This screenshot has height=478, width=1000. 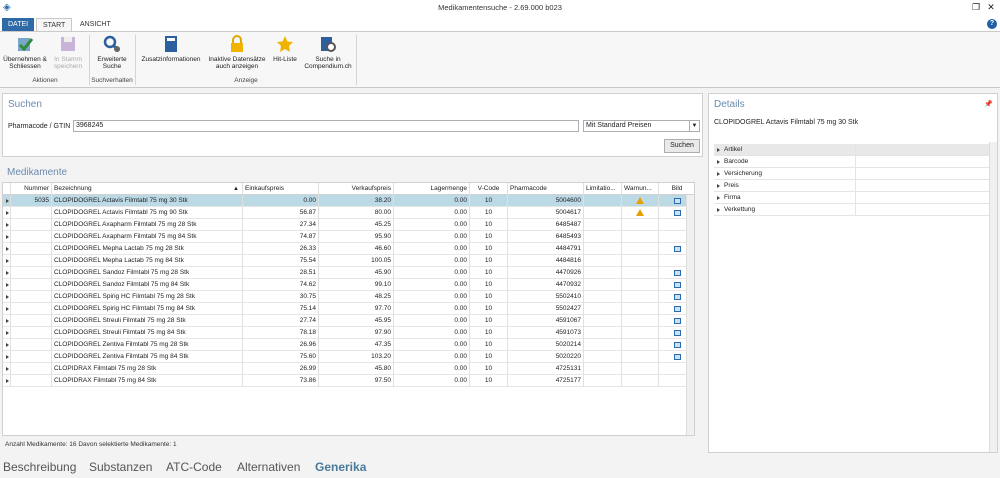 I want to click on compendium-search-button: Suche in Compendium.ch, so click(x=328, y=52).